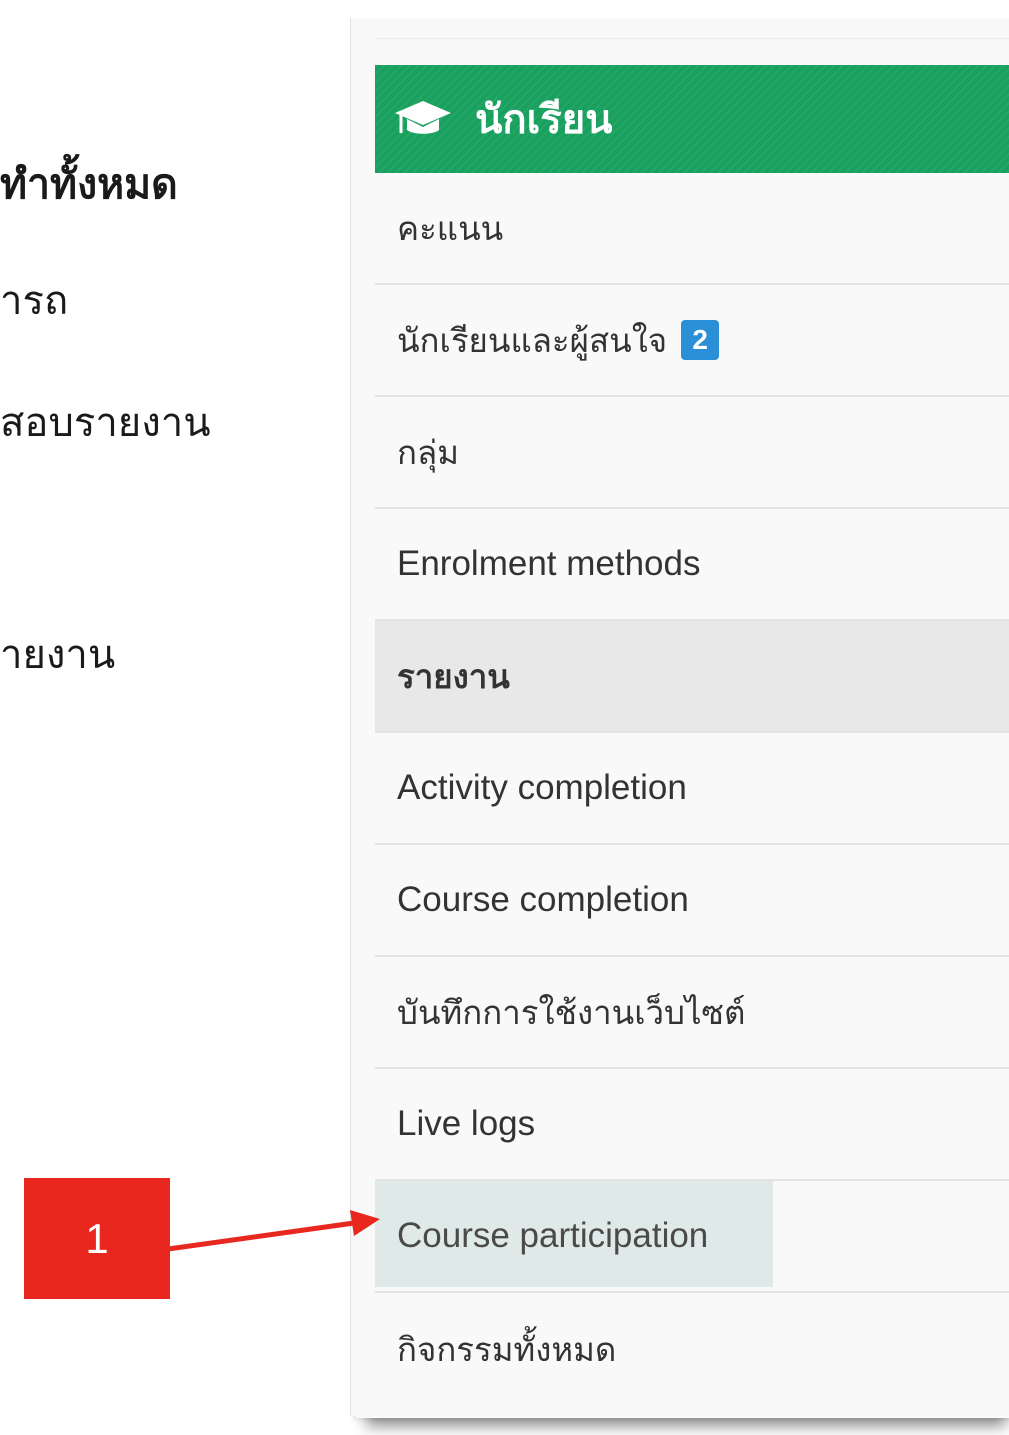  What do you see at coordinates (544, 120) in the screenshot?
I see `panel-title: นักเรียน` at bounding box center [544, 120].